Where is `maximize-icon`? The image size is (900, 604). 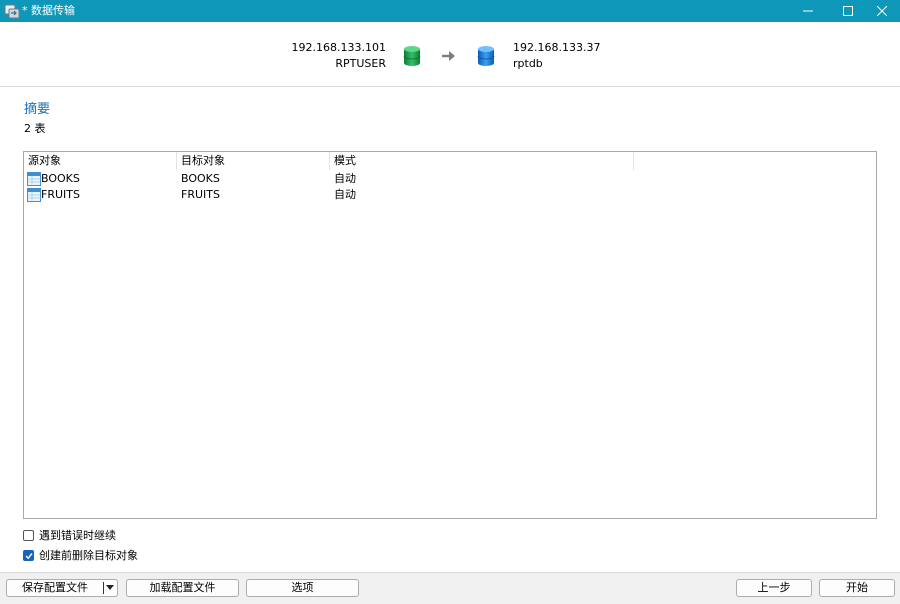 maximize-icon is located at coordinates (848, 11).